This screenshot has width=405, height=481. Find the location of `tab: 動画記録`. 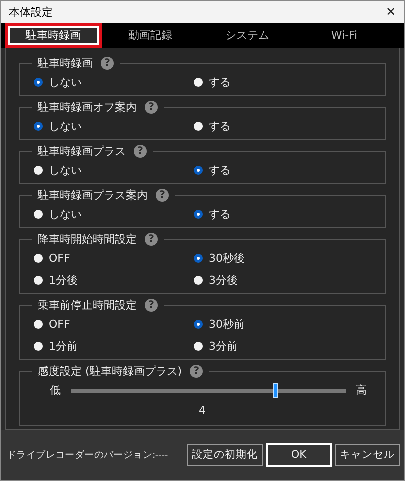

tab: 動画記録 is located at coordinates (150, 35).